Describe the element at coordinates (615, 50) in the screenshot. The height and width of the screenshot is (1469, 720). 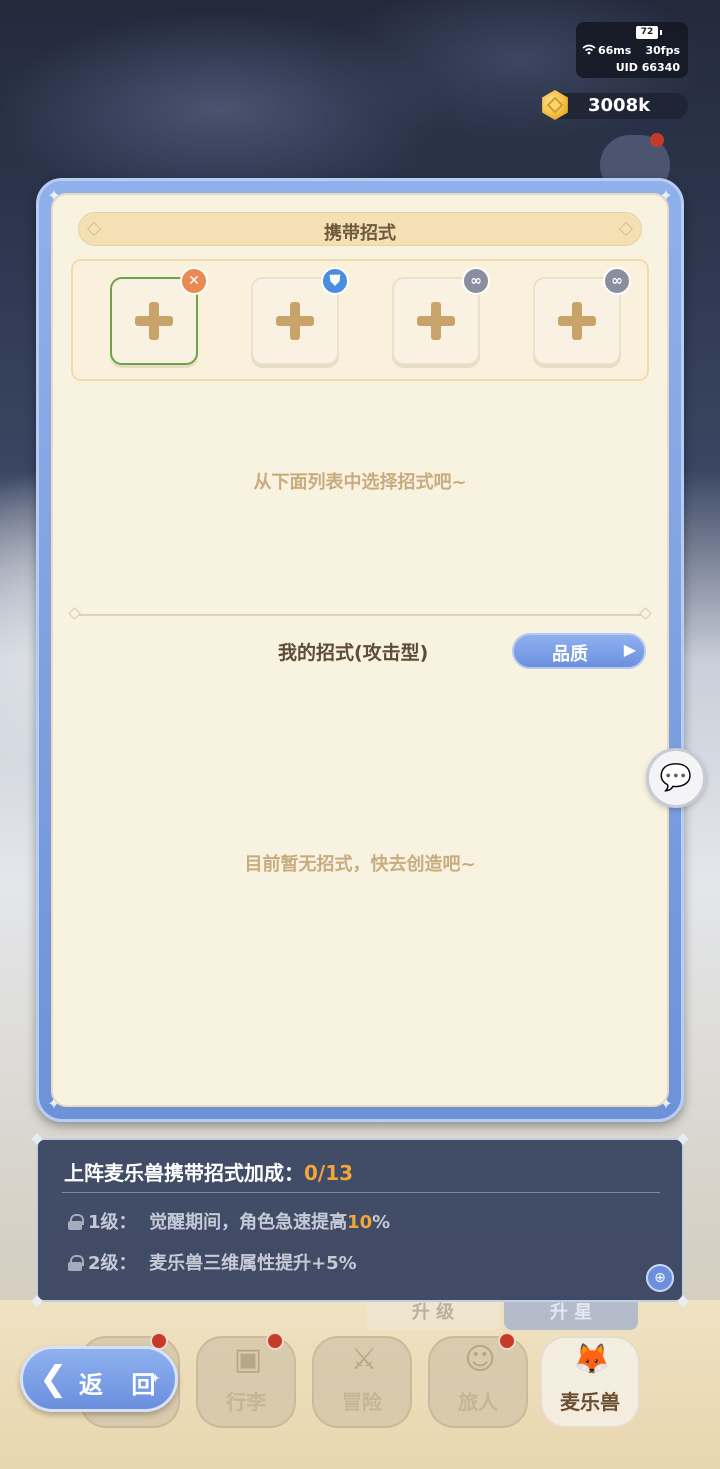
I see `ping-value: 66ms` at that location.